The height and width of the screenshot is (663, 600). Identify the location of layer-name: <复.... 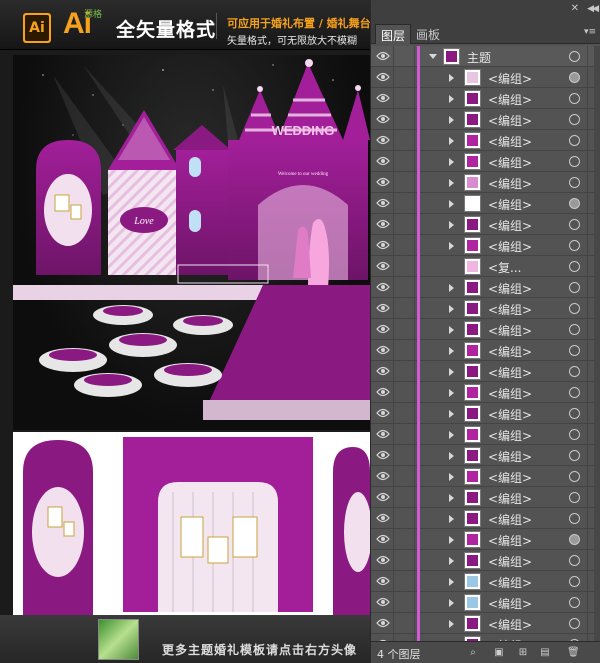
(505, 267).